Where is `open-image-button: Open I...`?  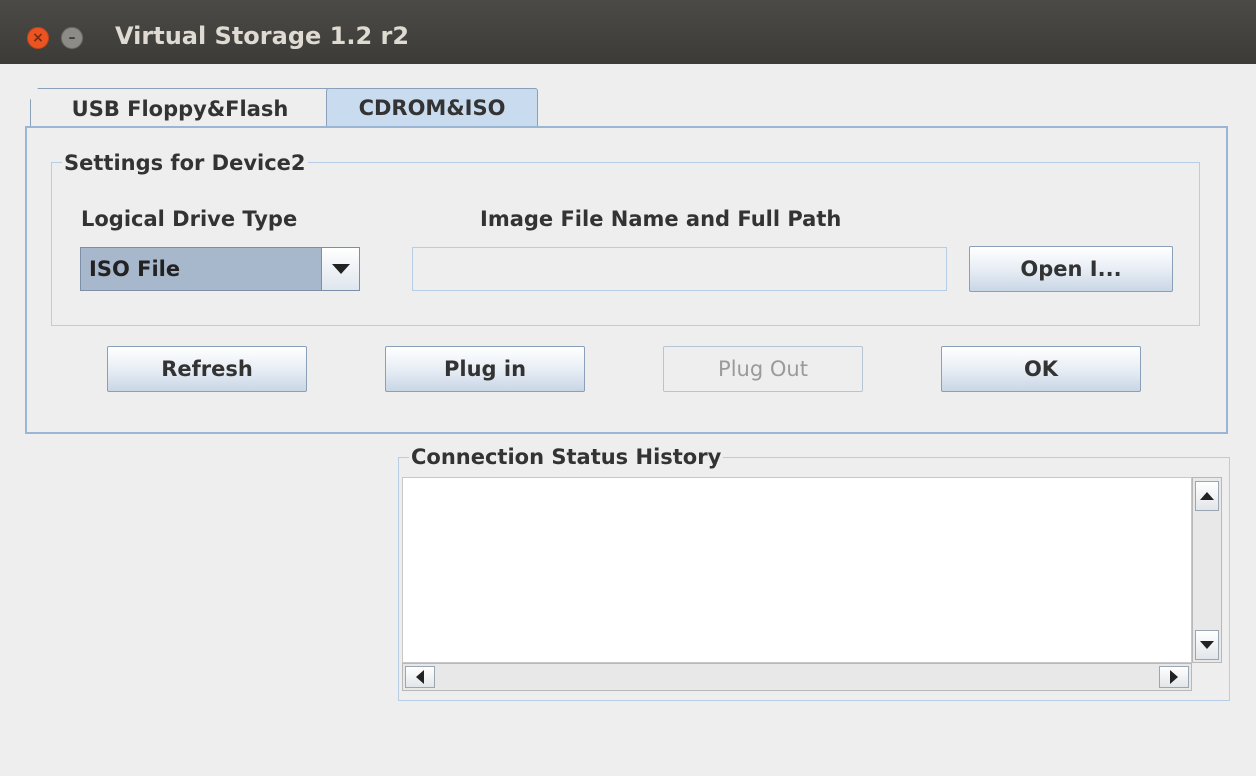
open-image-button: Open I... is located at coordinates (1071, 269).